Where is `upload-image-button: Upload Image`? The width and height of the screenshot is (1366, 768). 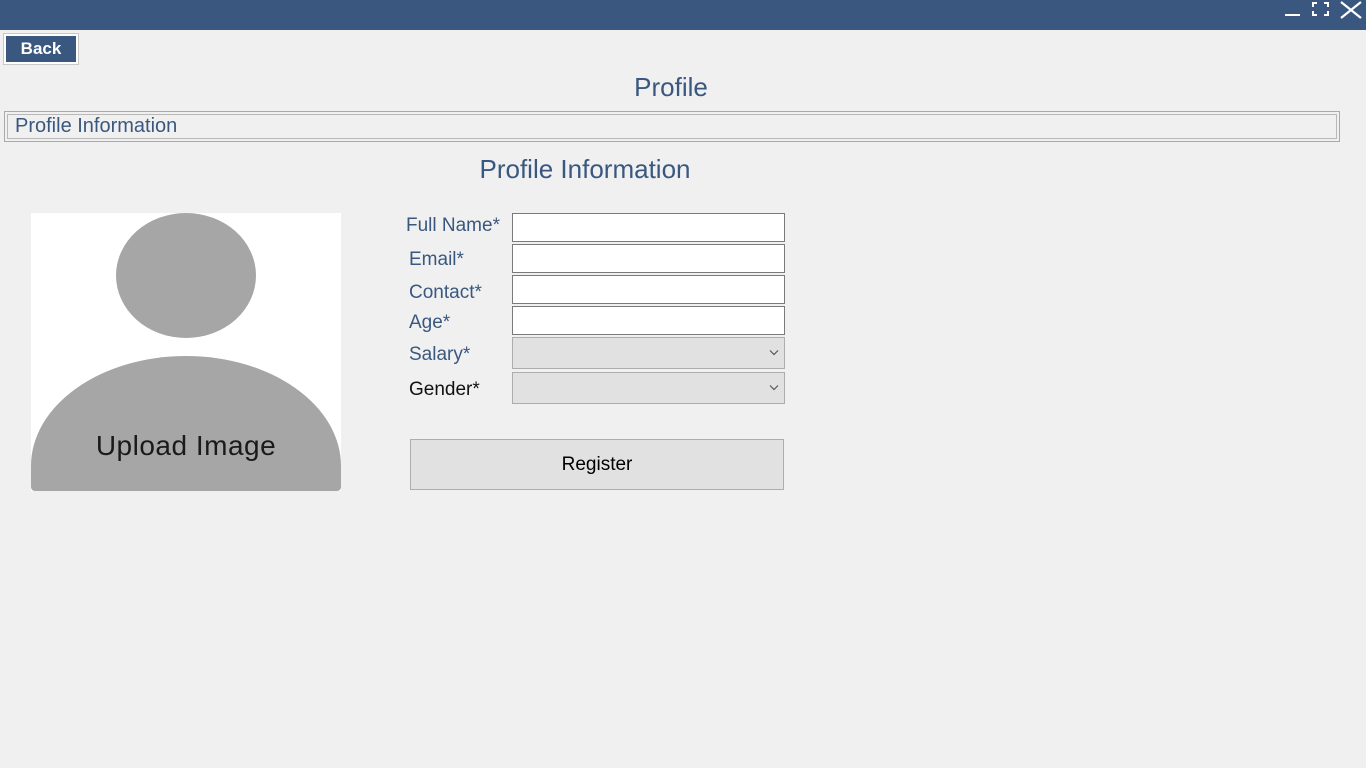
upload-image-button: Upload Image is located at coordinates (186, 352).